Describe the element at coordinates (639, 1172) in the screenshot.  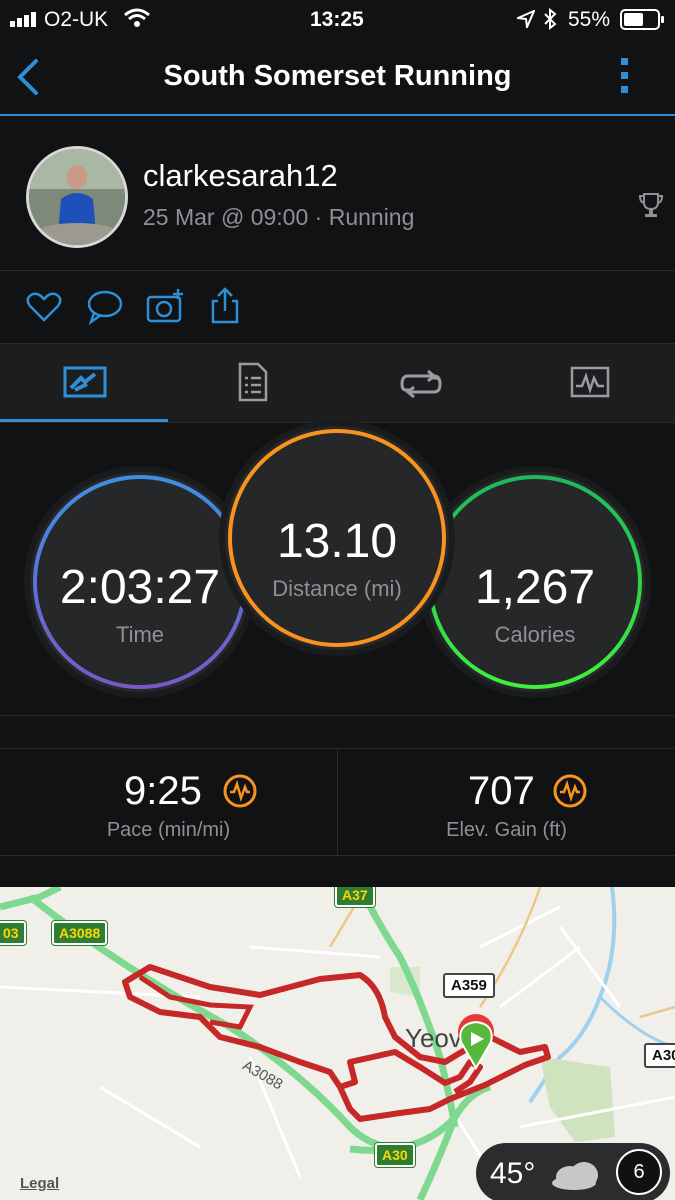
I see `wind-badge: 6` at that location.